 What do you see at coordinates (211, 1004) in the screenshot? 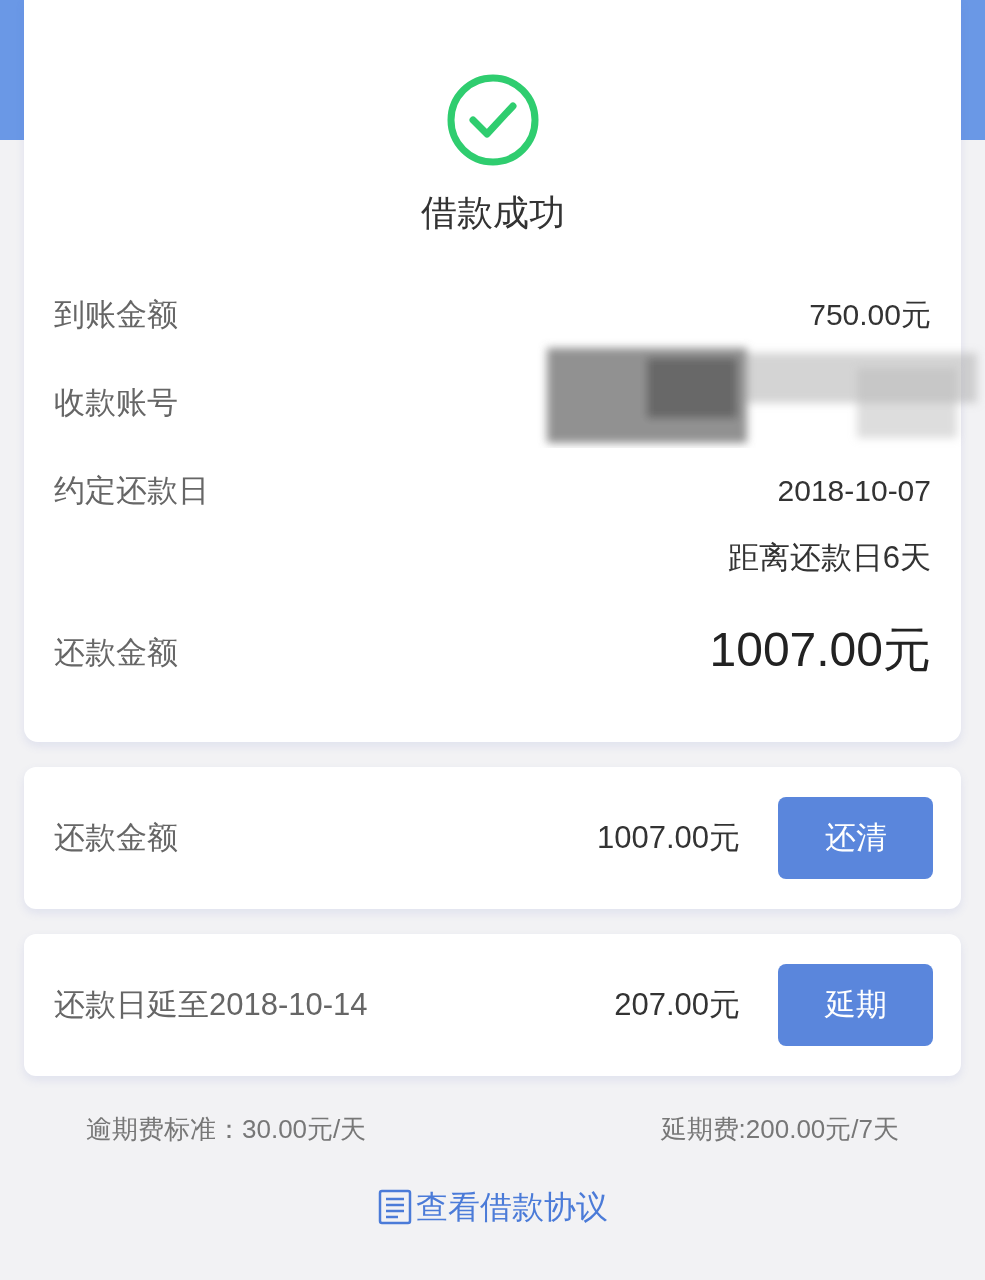
I see `action-label: 还款日延至2018-10-14` at bounding box center [211, 1004].